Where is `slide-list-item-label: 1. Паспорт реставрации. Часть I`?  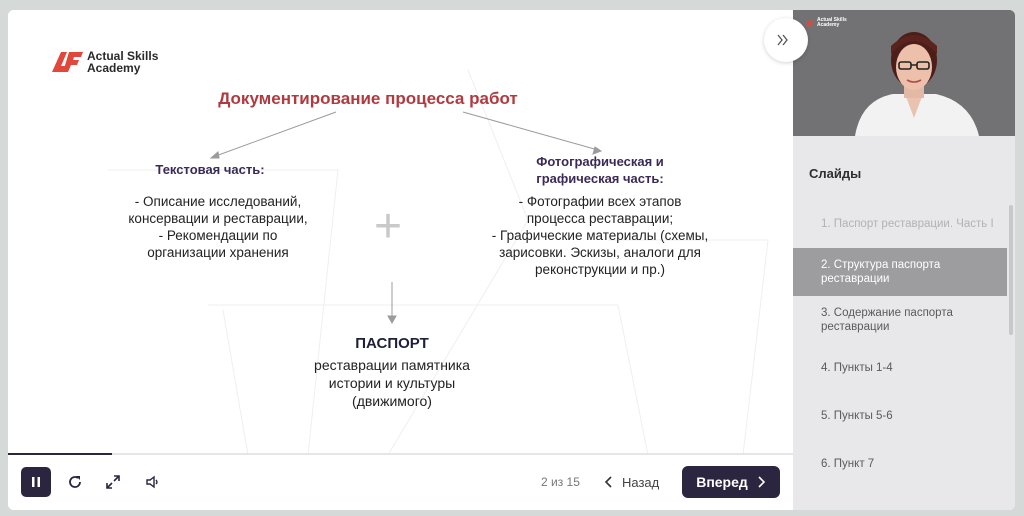
slide-list-item-label: 1. Паспорт реставрации. Часть I is located at coordinates (907, 224).